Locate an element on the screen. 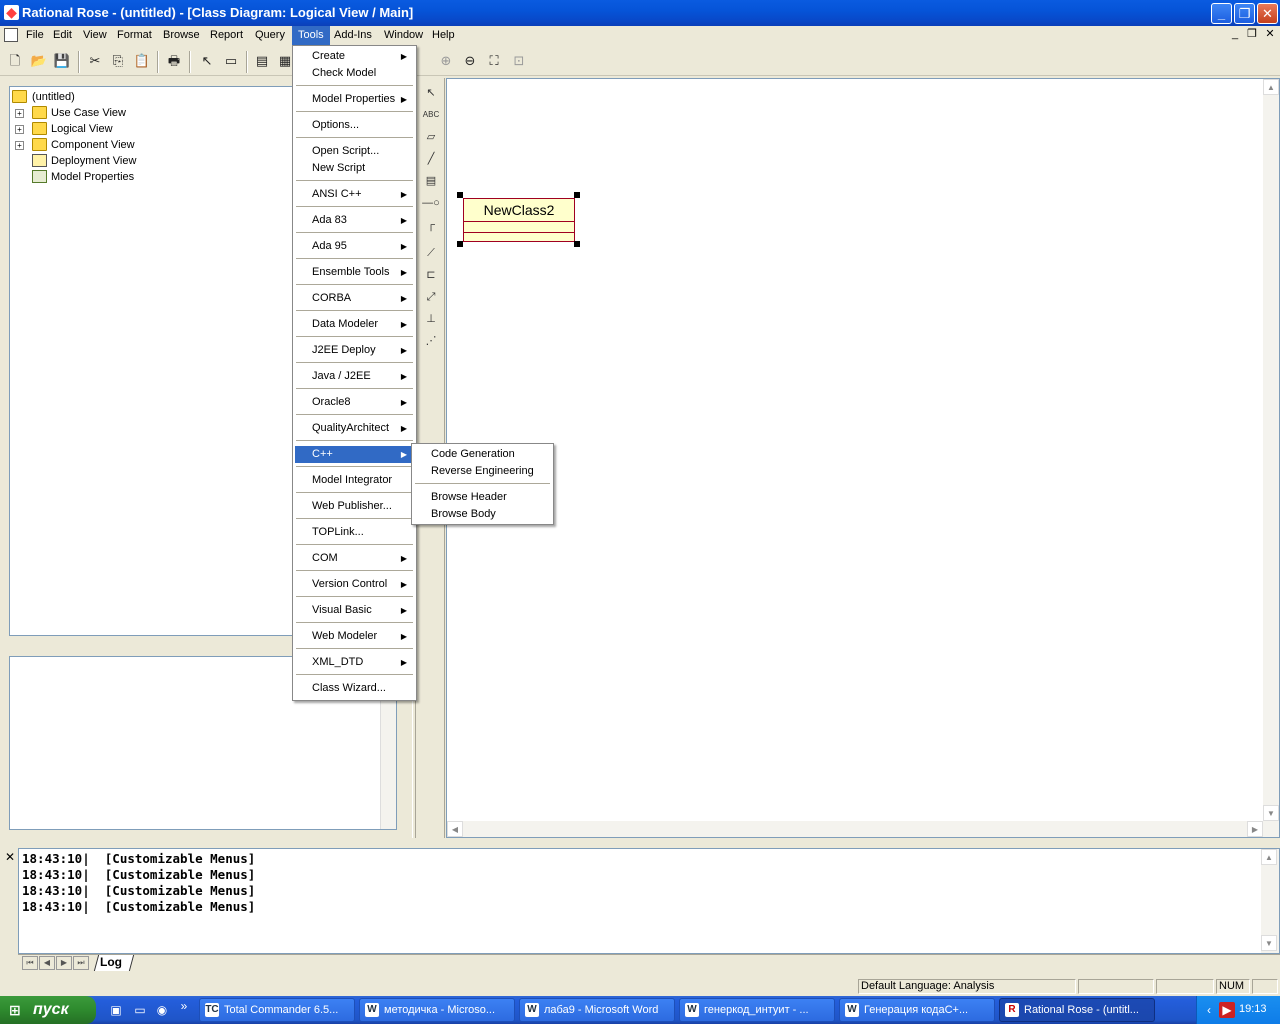 The height and width of the screenshot is (1024, 1280). menu-query: Query is located at coordinates (270, 35).